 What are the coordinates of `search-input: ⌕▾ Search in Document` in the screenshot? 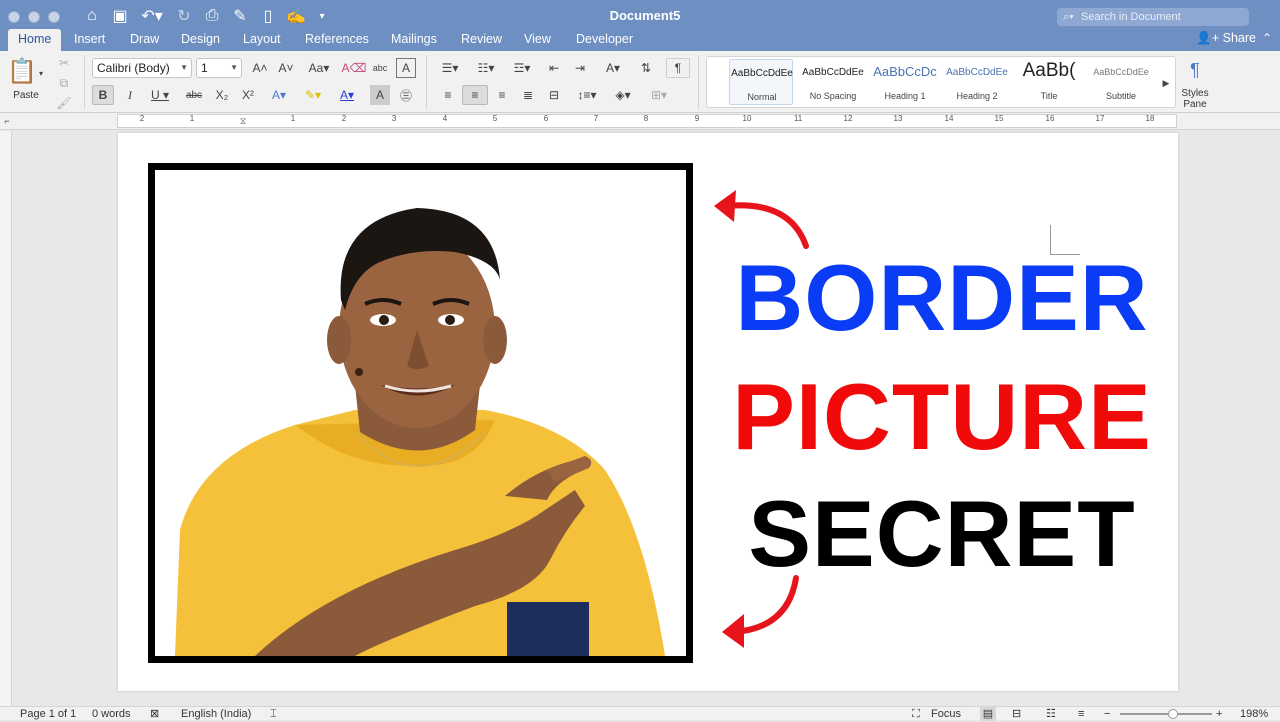 It's located at (1153, 17).